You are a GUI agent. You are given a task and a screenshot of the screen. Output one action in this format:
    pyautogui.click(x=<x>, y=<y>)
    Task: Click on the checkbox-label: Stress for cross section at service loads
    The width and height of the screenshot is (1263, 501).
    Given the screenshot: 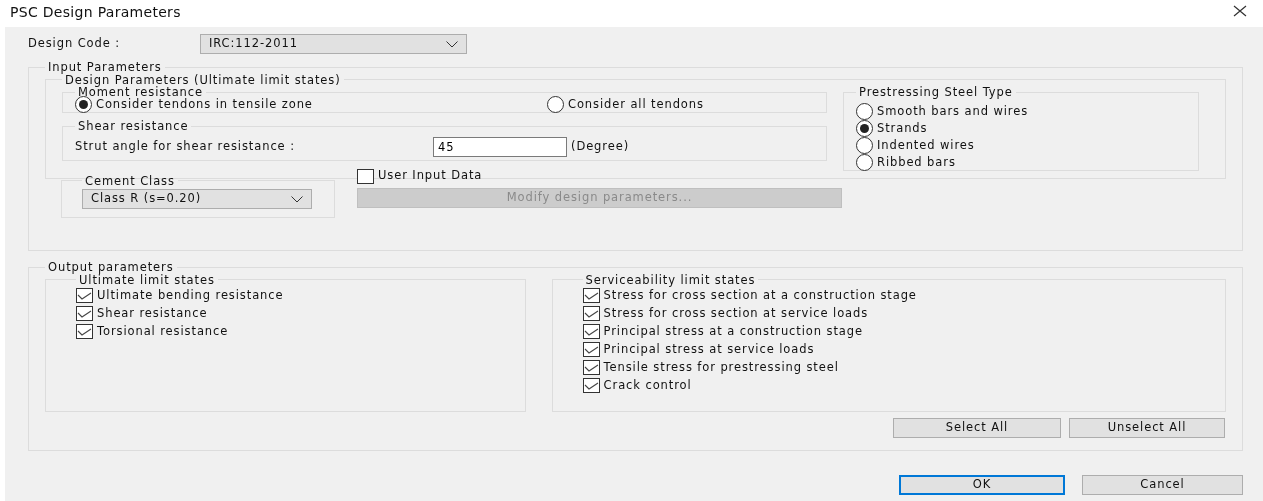 What is the action you would take?
    pyautogui.click(x=736, y=313)
    